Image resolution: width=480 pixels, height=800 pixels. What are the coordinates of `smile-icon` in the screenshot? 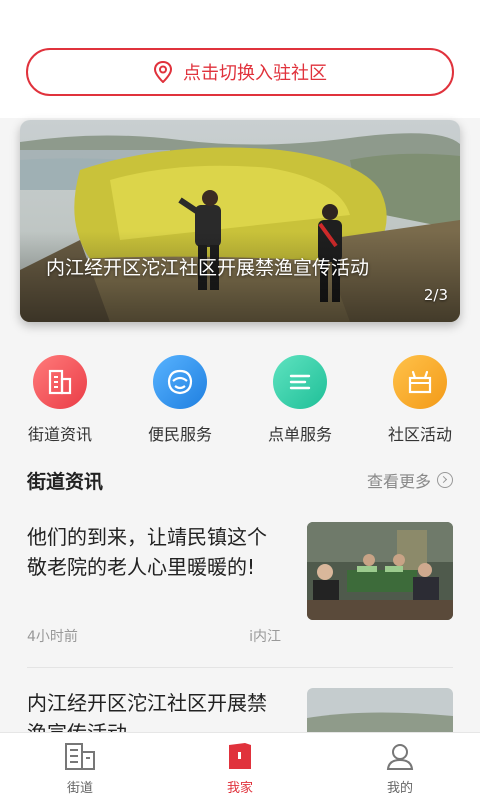 It's located at (180, 382).